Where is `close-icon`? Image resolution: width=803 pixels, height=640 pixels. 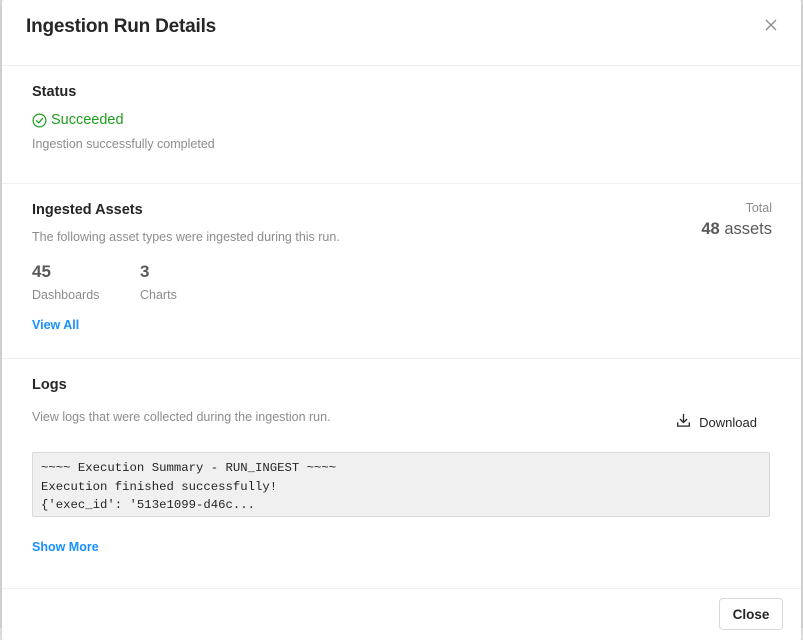 close-icon is located at coordinates (771, 25).